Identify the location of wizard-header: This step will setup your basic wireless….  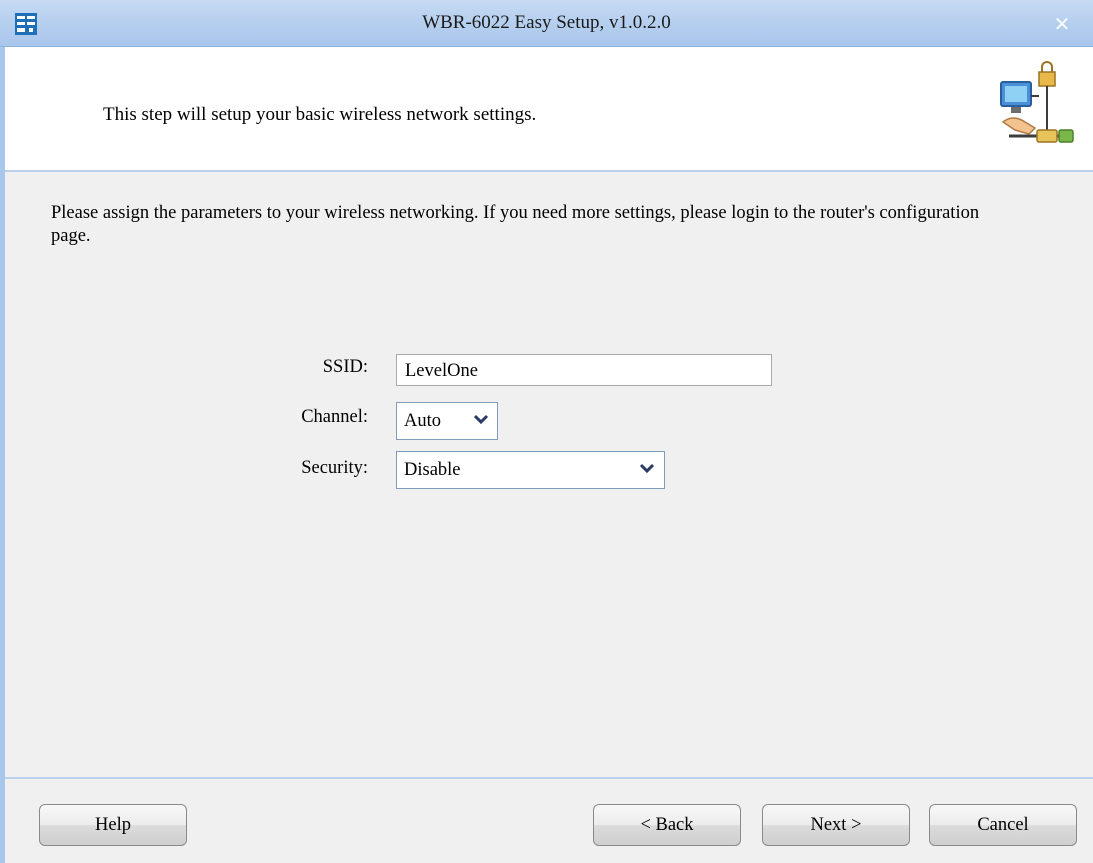
(549, 109).